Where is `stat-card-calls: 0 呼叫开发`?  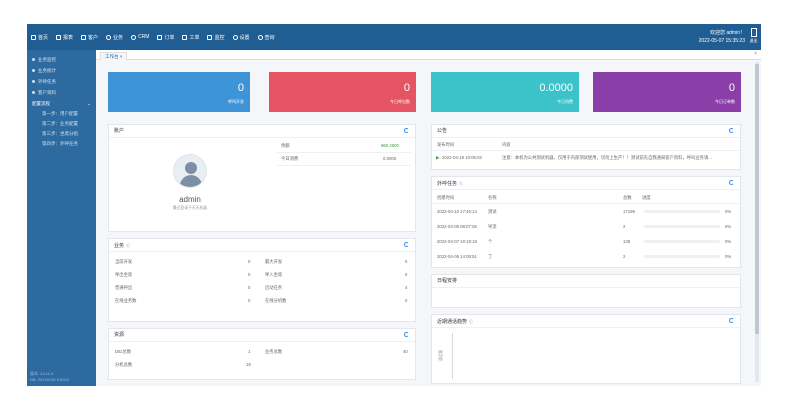 stat-card-calls: 0 呼叫开发 is located at coordinates (179, 92).